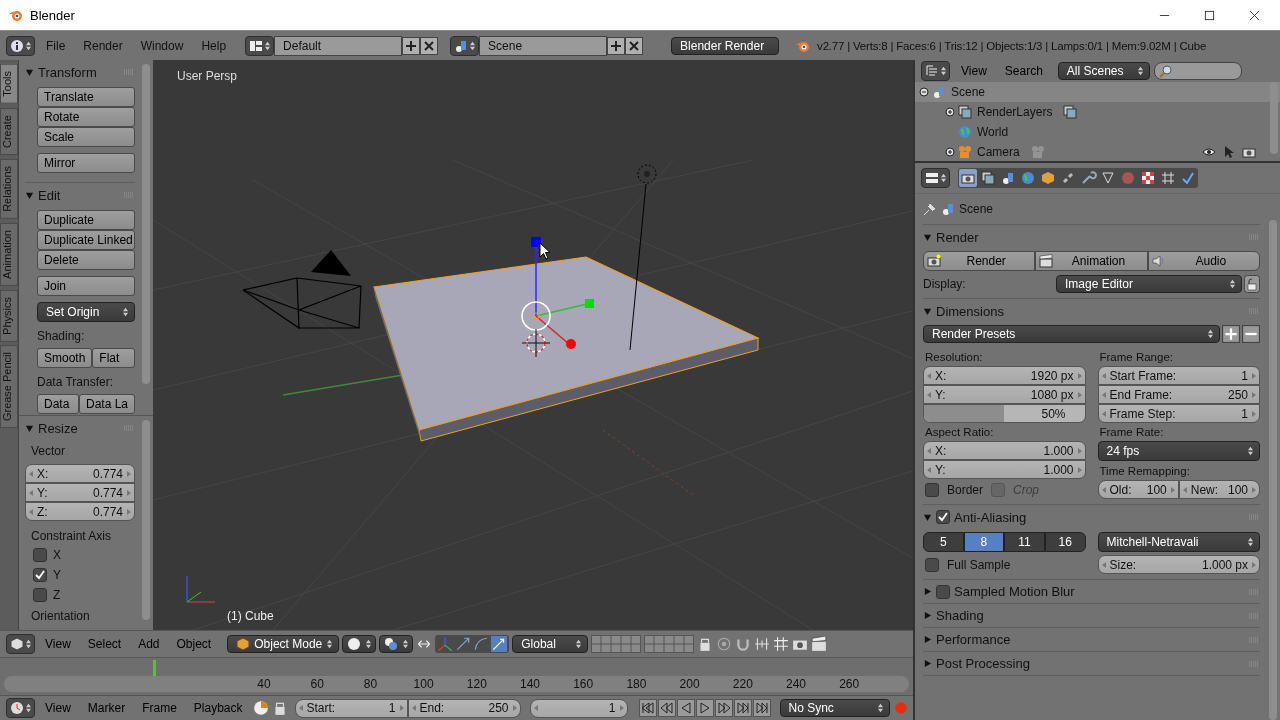 This screenshot has width=1280, height=720. I want to click on pointer-arrow-icon, so click(1229, 152).